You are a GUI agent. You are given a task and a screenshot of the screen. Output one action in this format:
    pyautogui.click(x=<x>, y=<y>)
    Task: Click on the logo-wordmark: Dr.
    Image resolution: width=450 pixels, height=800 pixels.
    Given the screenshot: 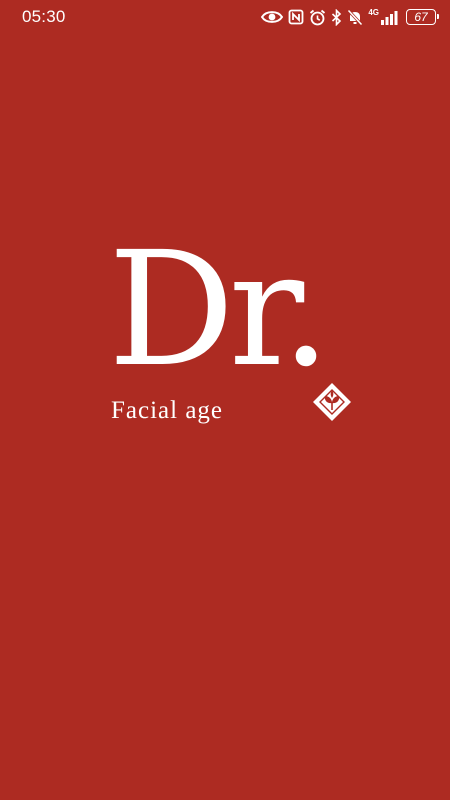 What is the action you would take?
    pyautogui.click(x=219, y=310)
    